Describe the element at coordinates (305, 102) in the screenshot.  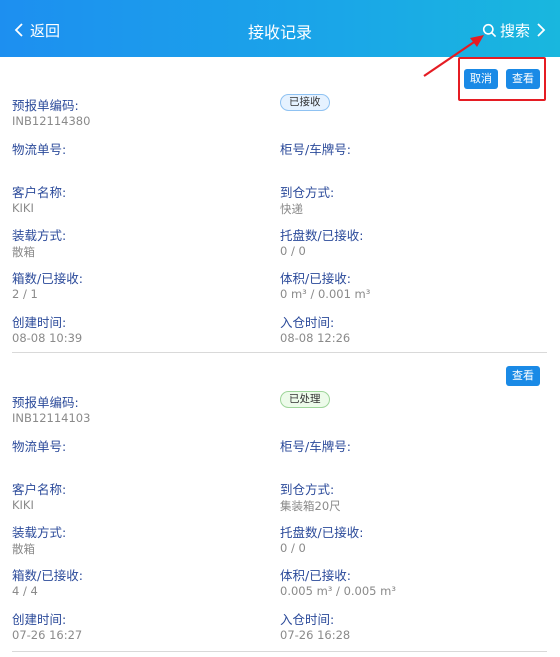
I see `status-badge: 已接收` at that location.